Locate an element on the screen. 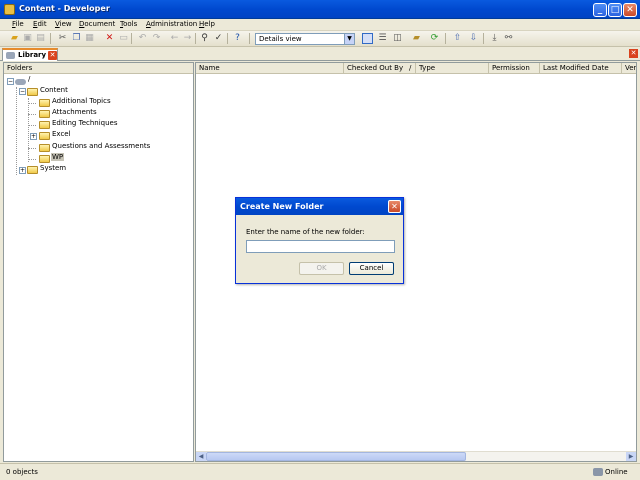 Image resolution: width=640 pixels, height=480 pixels. repository-icon is located at coordinates (20, 82).